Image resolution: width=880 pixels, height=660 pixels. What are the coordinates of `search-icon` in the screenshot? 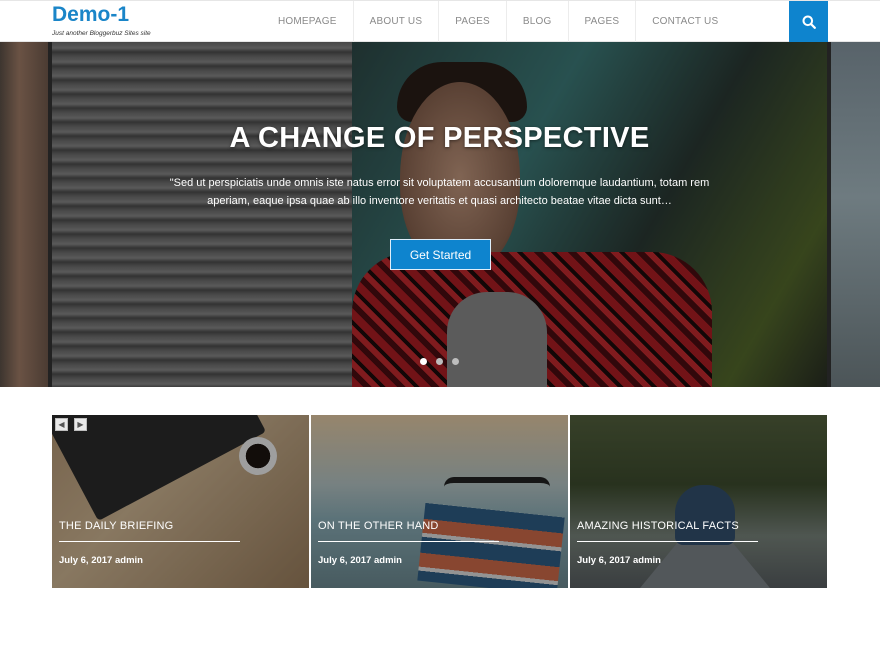 It's located at (809, 22).